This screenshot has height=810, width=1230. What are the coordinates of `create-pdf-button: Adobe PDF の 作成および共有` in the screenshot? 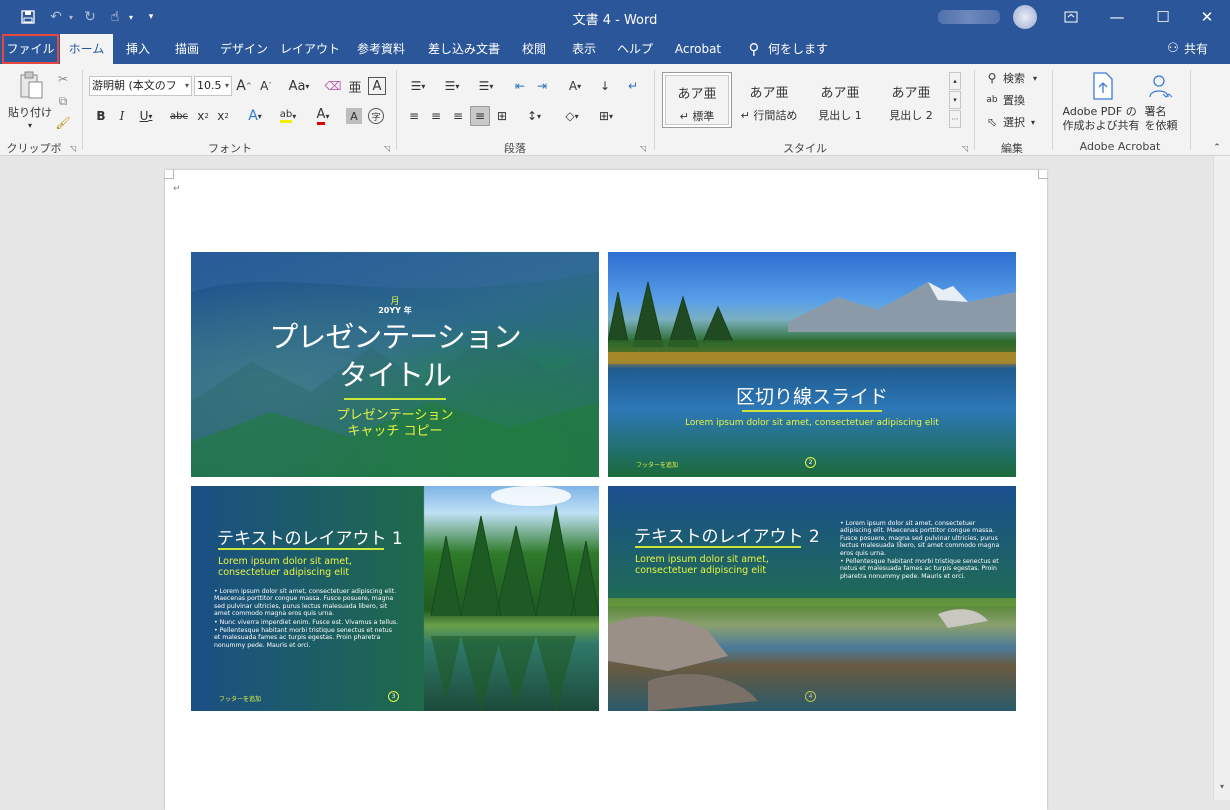 It's located at (1101, 119).